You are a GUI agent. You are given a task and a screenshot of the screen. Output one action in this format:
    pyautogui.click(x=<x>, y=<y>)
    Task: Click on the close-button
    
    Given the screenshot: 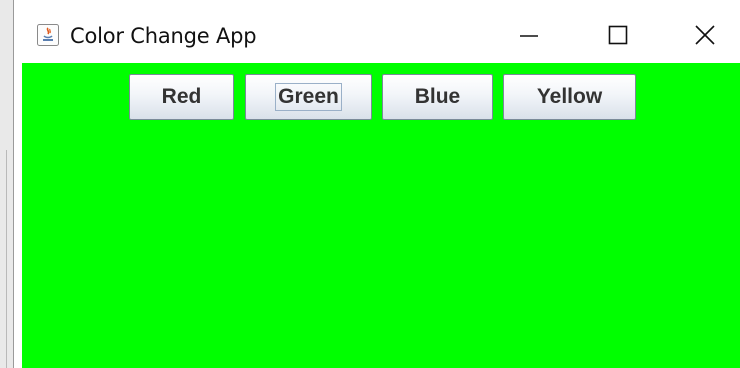 What is the action you would take?
    pyautogui.click(x=705, y=35)
    